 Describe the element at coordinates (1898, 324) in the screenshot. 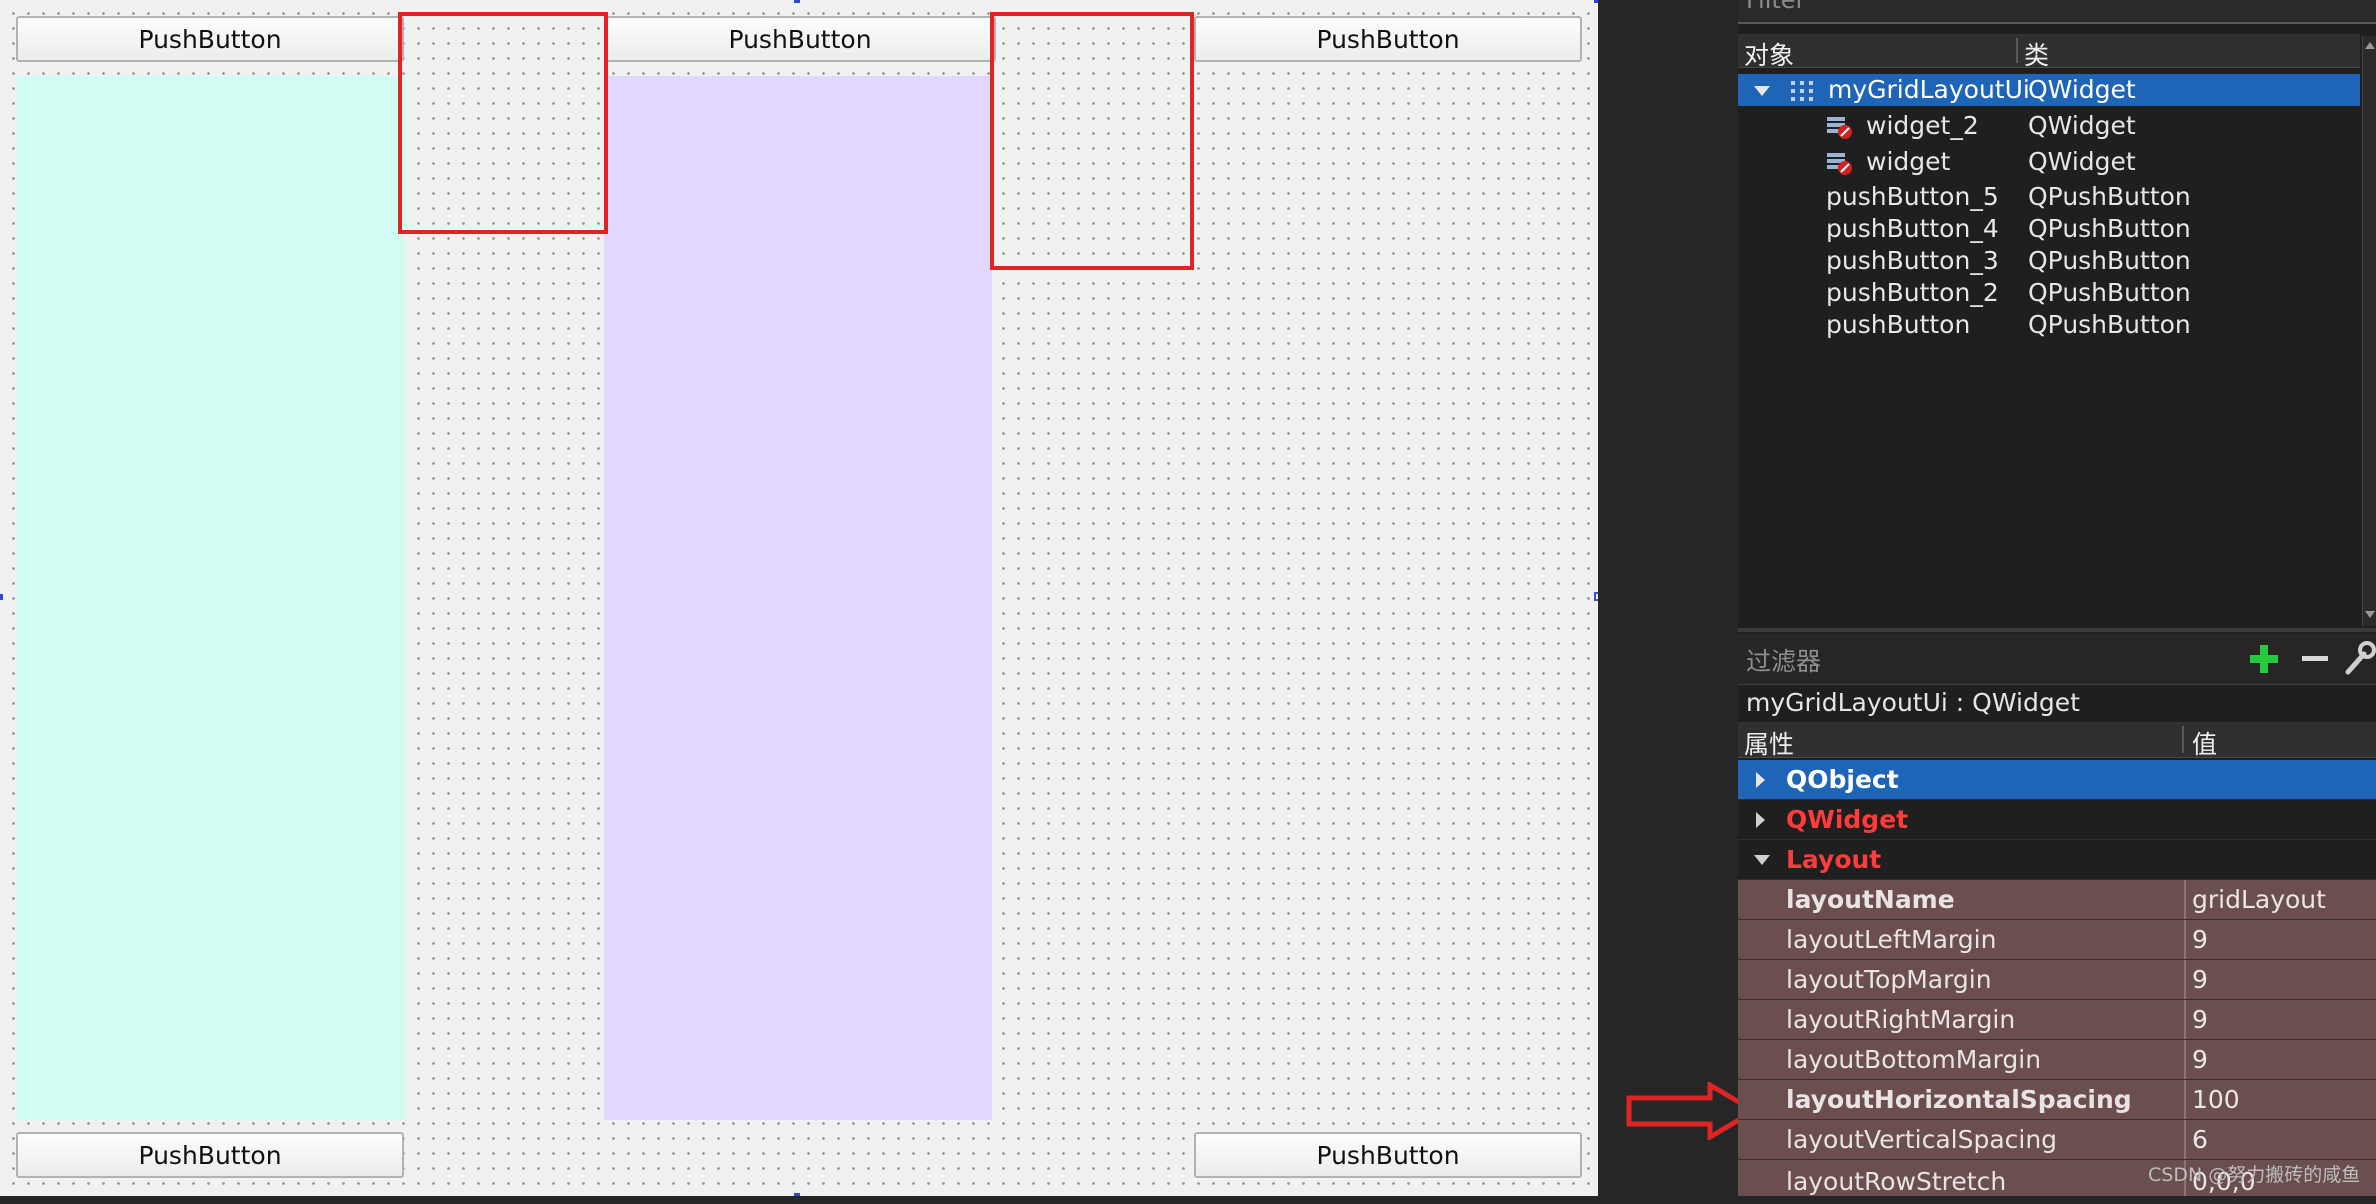

I see `tree-name: pushButton` at that location.